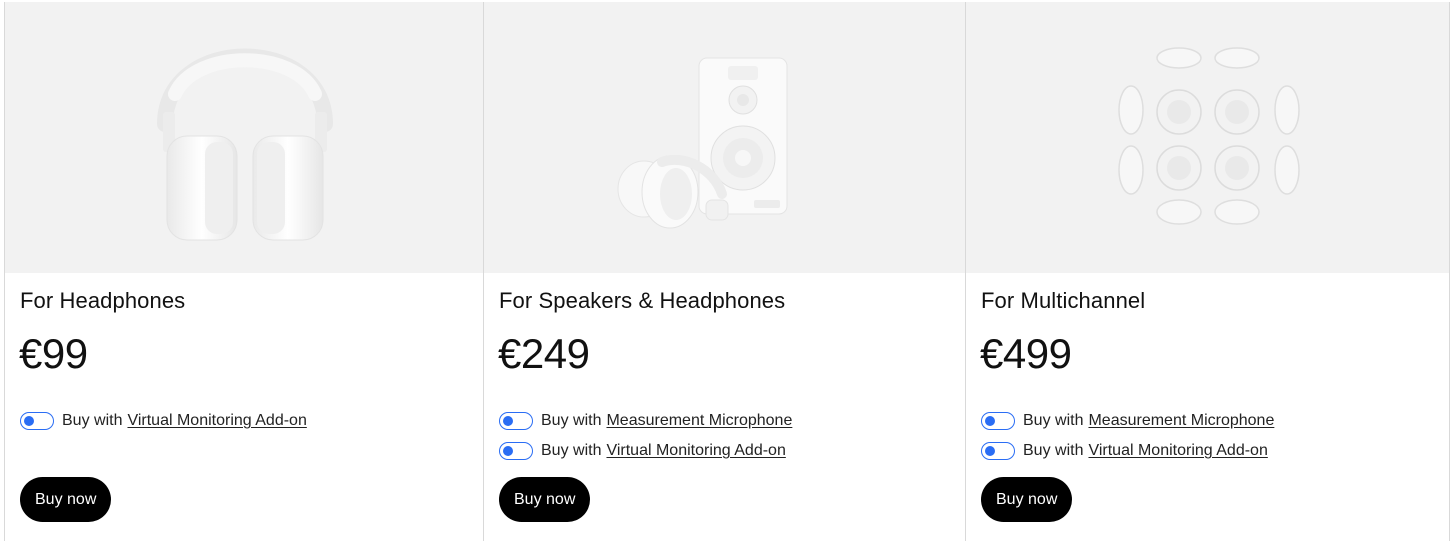 Image resolution: width=1456 pixels, height=541 pixels. What do you see at coordinates (544, 353) in the screenshot?
I see `product-price: €249` at bounding box center [544, 353].